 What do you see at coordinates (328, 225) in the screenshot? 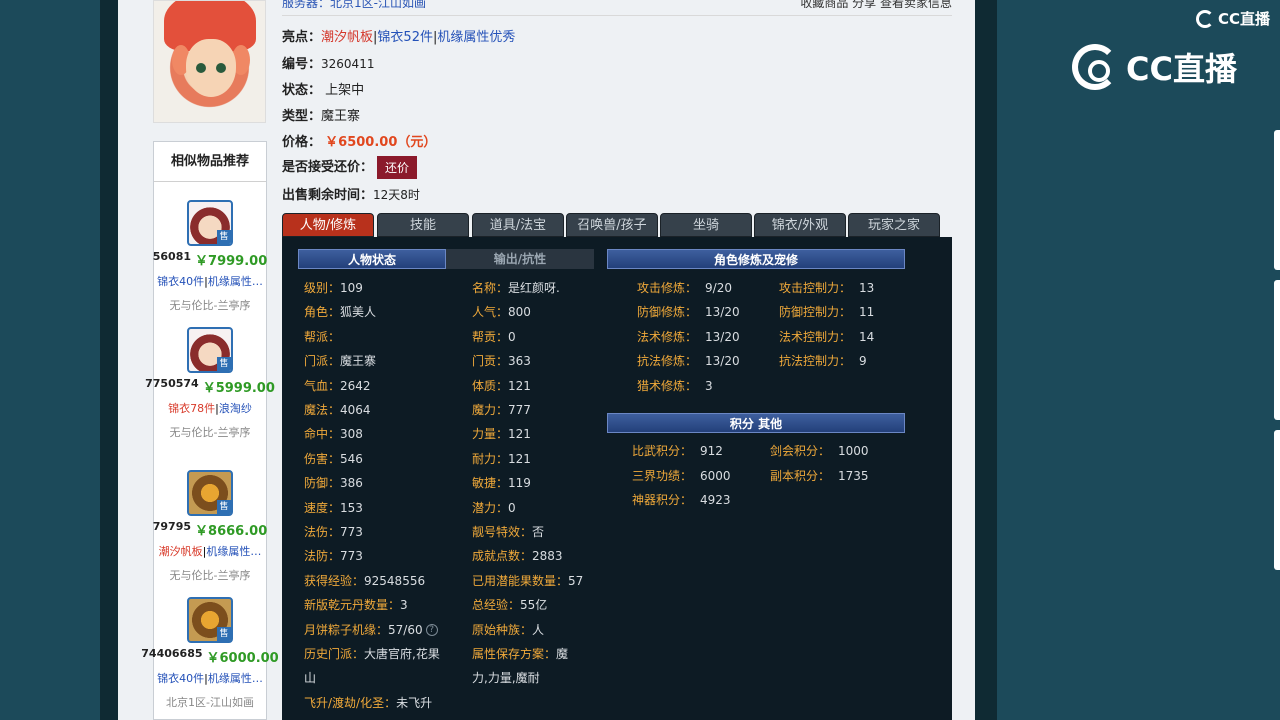
I see `tab-character: 人物/修炼` at bounding box center [328, 225].